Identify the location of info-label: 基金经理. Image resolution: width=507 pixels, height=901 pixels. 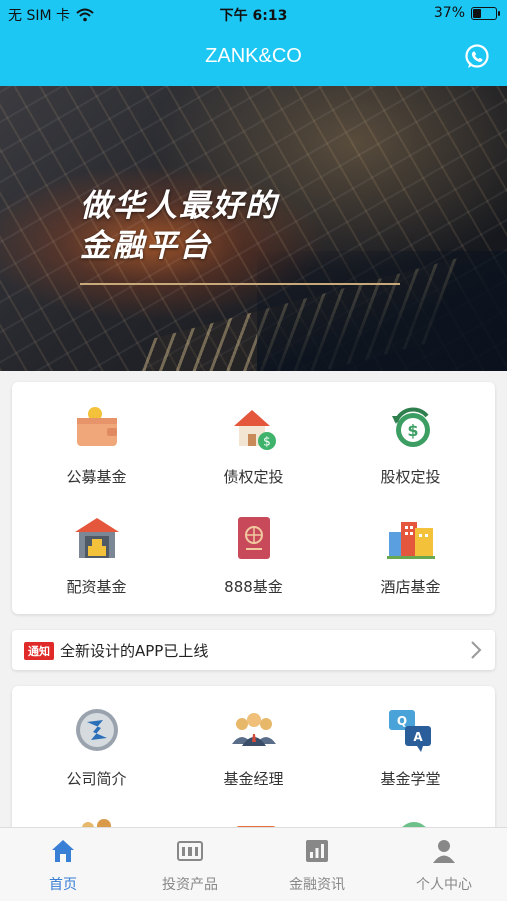
(253, 779).